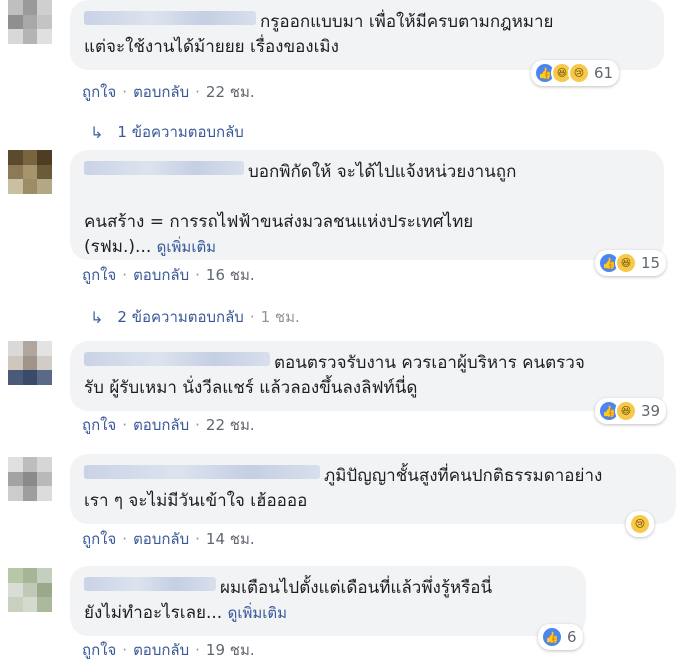 The image size is (700, 667). I want to click on reaction-count: 15, so click(651, 263).